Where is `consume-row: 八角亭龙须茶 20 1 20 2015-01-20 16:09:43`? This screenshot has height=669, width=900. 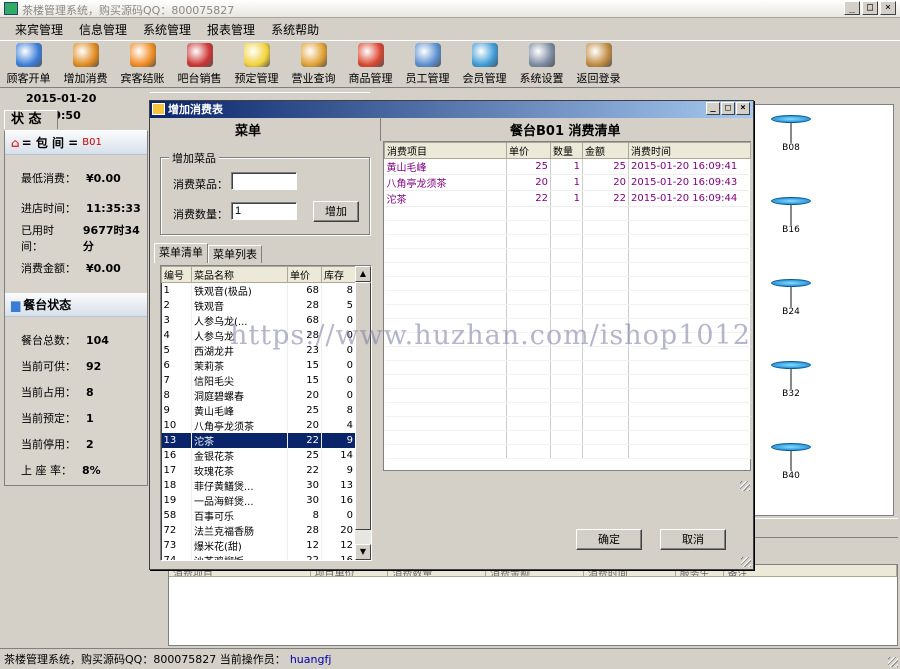
consume-row: 八角亭龙须茶 20 1 20 2015-01-20 16:09:43 is located at coordinates (567, 182).